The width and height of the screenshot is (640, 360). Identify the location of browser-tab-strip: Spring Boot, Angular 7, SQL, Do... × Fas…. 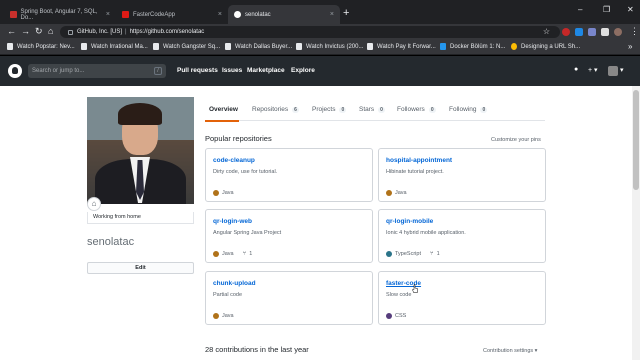
(320, 12).